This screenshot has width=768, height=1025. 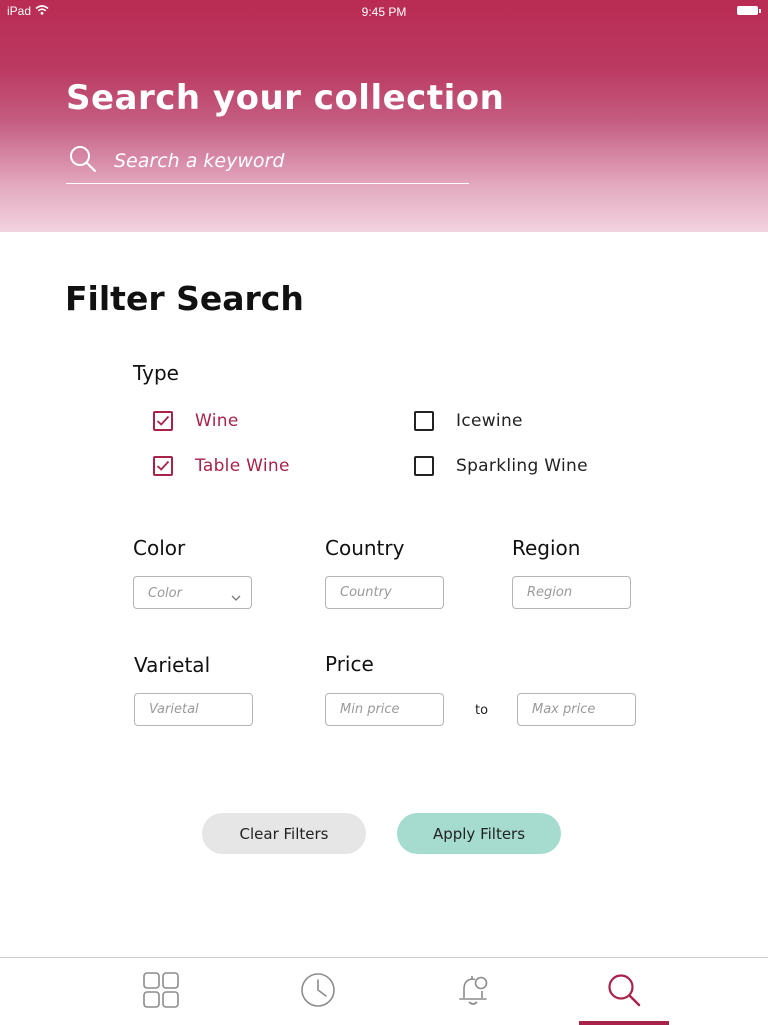 What do you see at coordinates (184, 298) in the screenshot?
I see `filter-search-title: Filter Search` at bounding box center [184, 298].